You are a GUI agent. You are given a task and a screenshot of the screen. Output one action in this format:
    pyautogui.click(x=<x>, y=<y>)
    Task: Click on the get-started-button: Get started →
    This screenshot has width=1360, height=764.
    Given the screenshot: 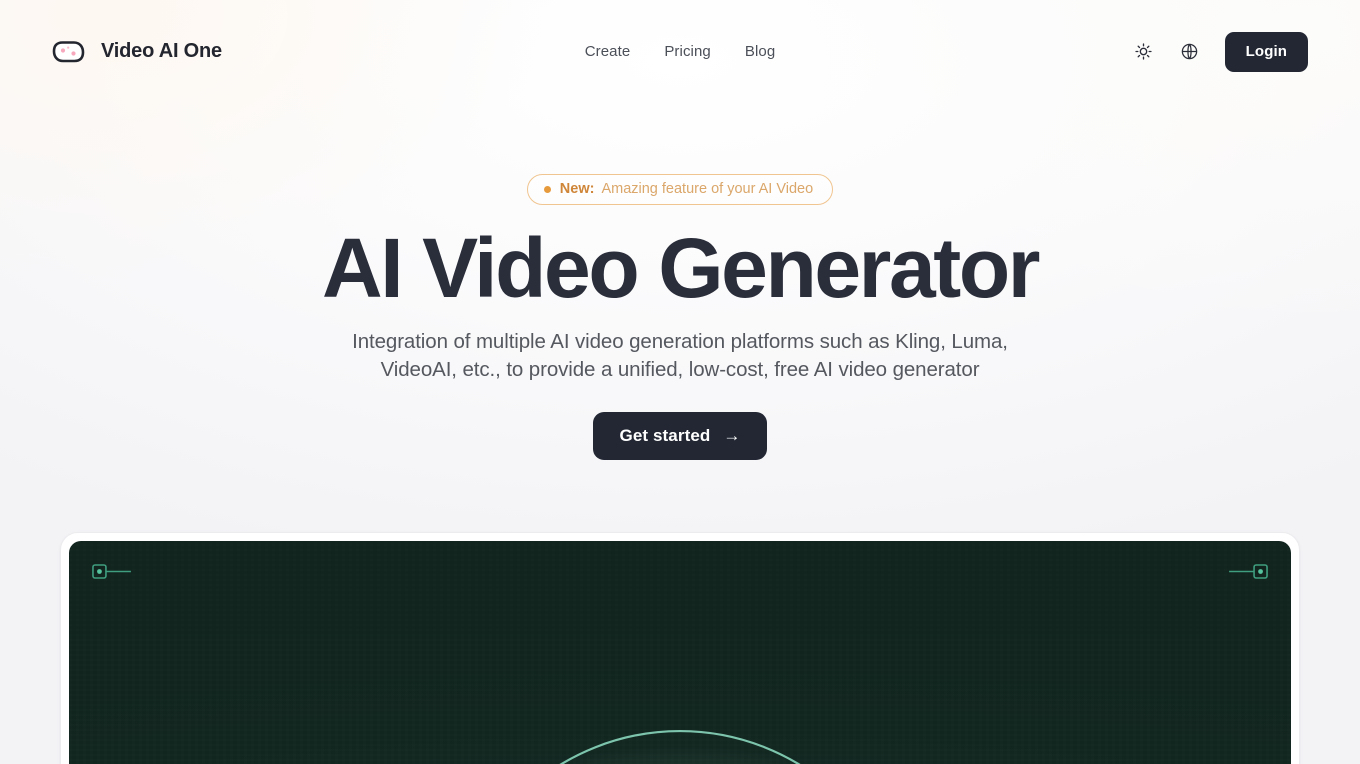 What is the action you would take?
    pyautogui.click(x=680, y=435)
    